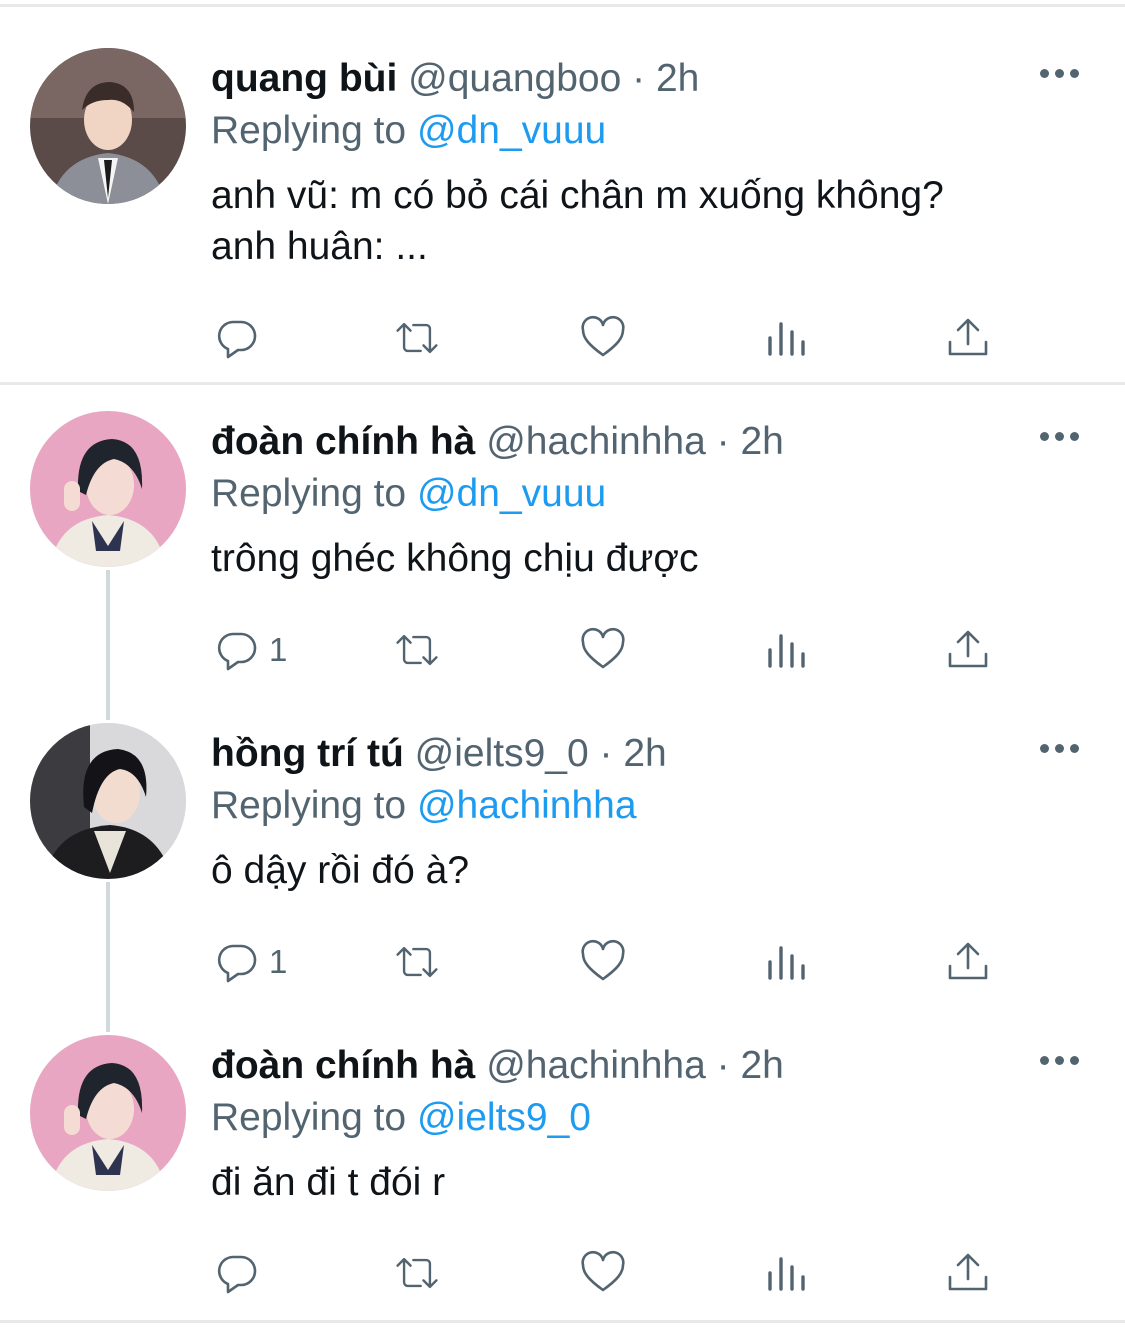 The image size is (1125, 1327). Describe the element at coordinates (527, 805) in the screenshot. I see `mention-link: @hachinhha` at that location.